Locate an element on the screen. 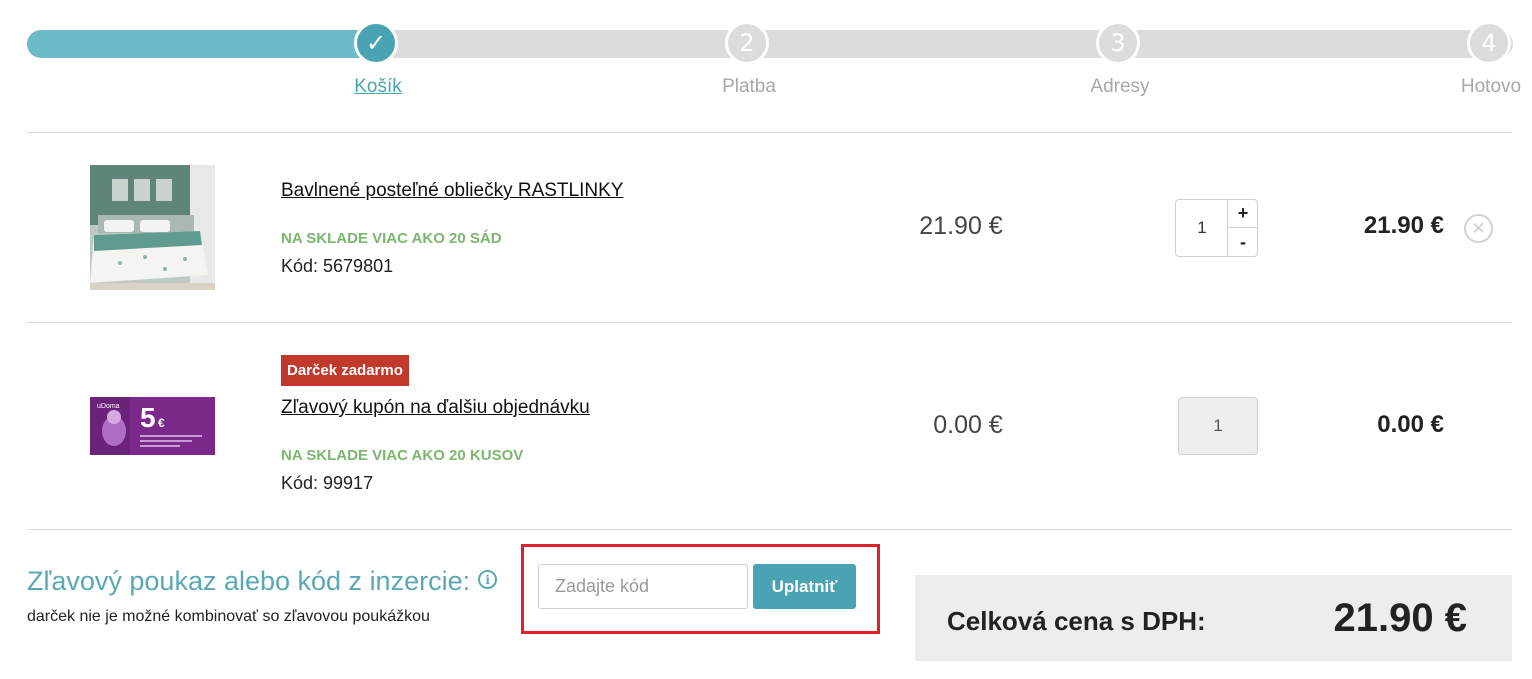 The height and width of the screenshot is (679, 1532). product-image-coupon: uDoma 5 € is located at coordinates (152, 426).